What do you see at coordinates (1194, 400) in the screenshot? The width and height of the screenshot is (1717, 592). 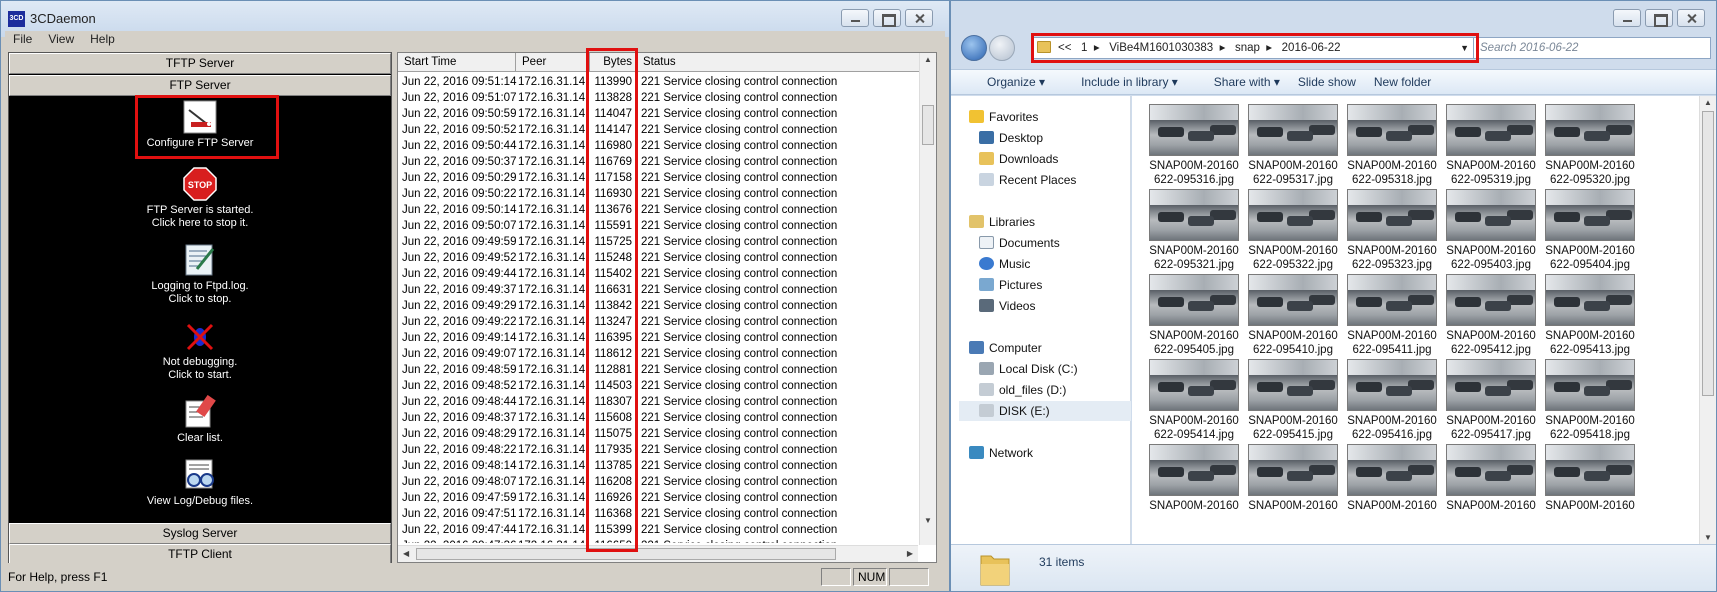 I see `file-item: SNAP00M-20160 622-095414.jpg` at bounding box center [1194, 400].